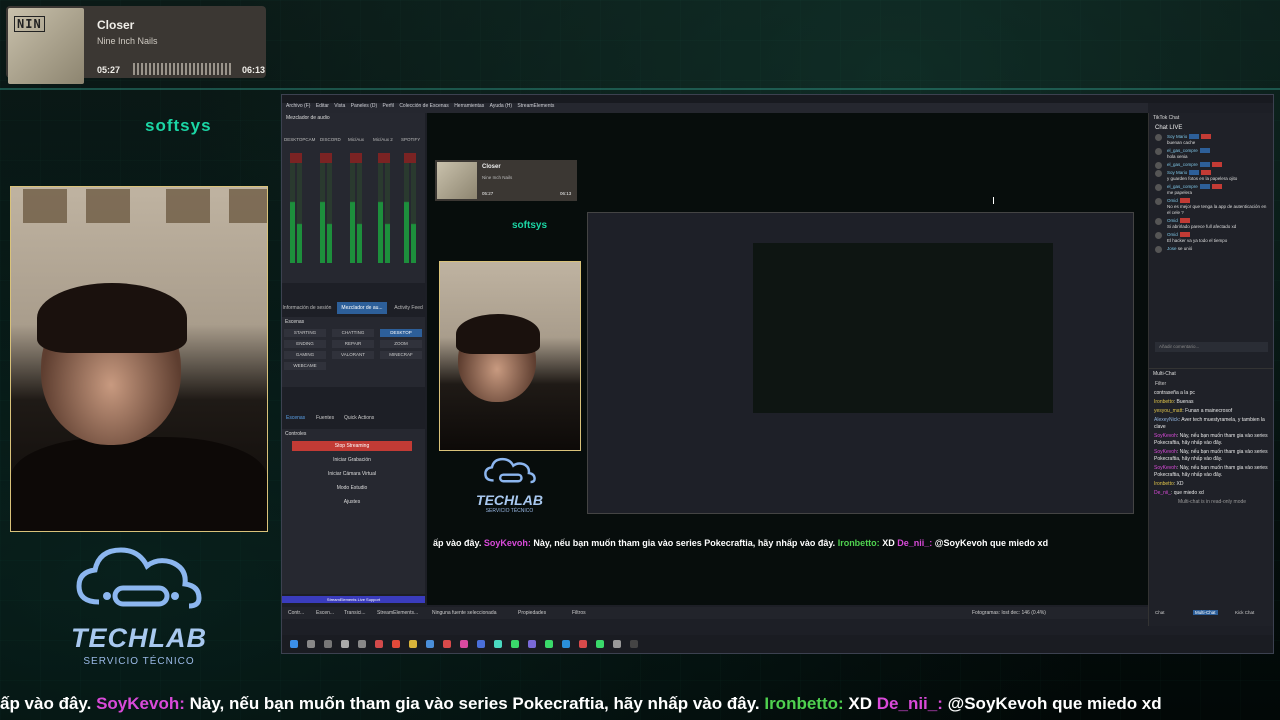 The image size is (1280, 720). What do you see at coordinates (305, 344) in the screenshot?
I see `scene-ending: ENDING` at bounding box center [305, 344].